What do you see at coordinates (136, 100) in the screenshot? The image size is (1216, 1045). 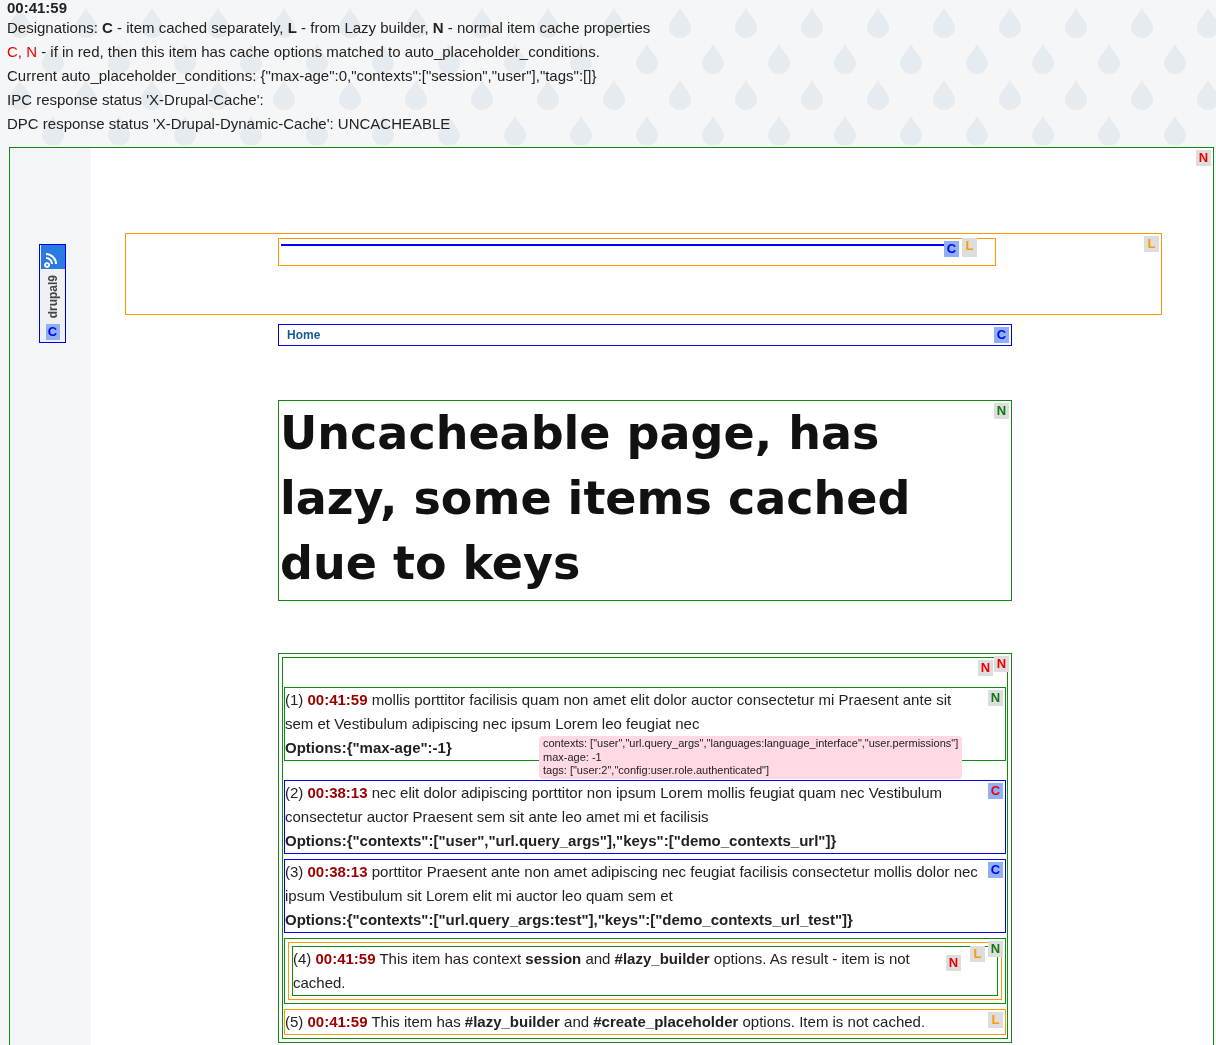 I see `legend-line: IPC response status 'X-Drupal-Cache':` at bounding box center [136, 100].